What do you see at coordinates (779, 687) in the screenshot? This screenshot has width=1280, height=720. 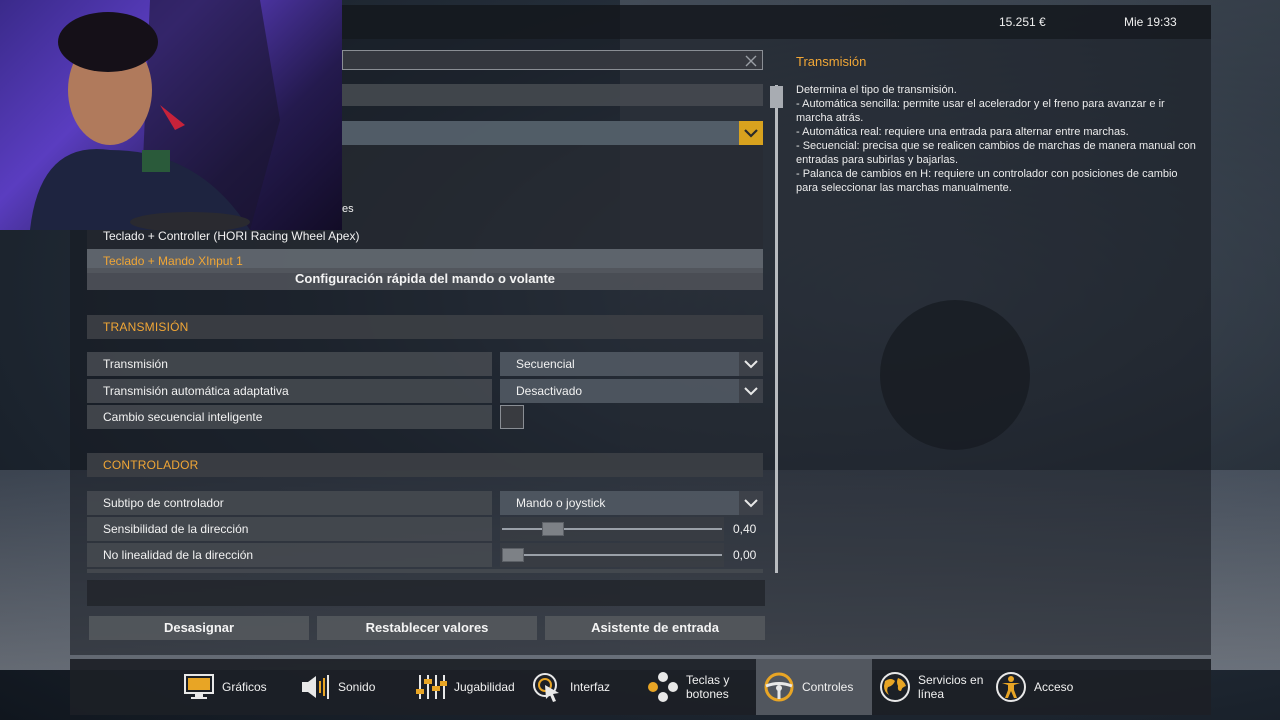 I see `steering-wheel-icon` at bounding box center [779, 687].